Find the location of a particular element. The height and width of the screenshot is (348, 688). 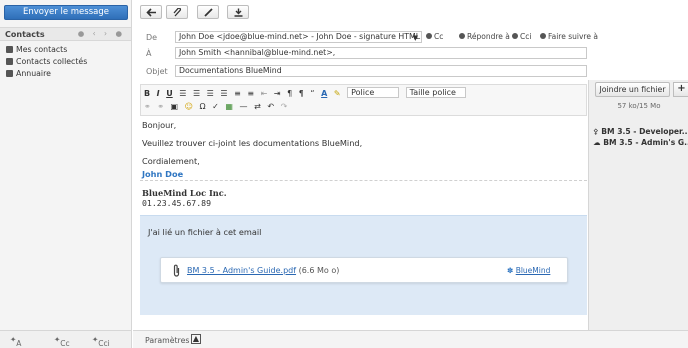

parameters-label: Paramètres is located at coordinates (167, 340).